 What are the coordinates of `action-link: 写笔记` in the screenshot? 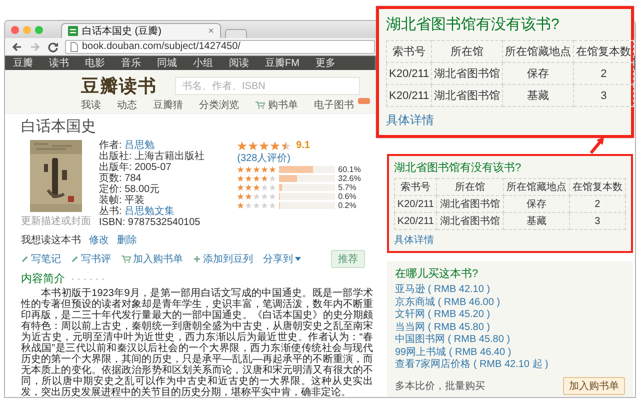 It's located at (41, 259).